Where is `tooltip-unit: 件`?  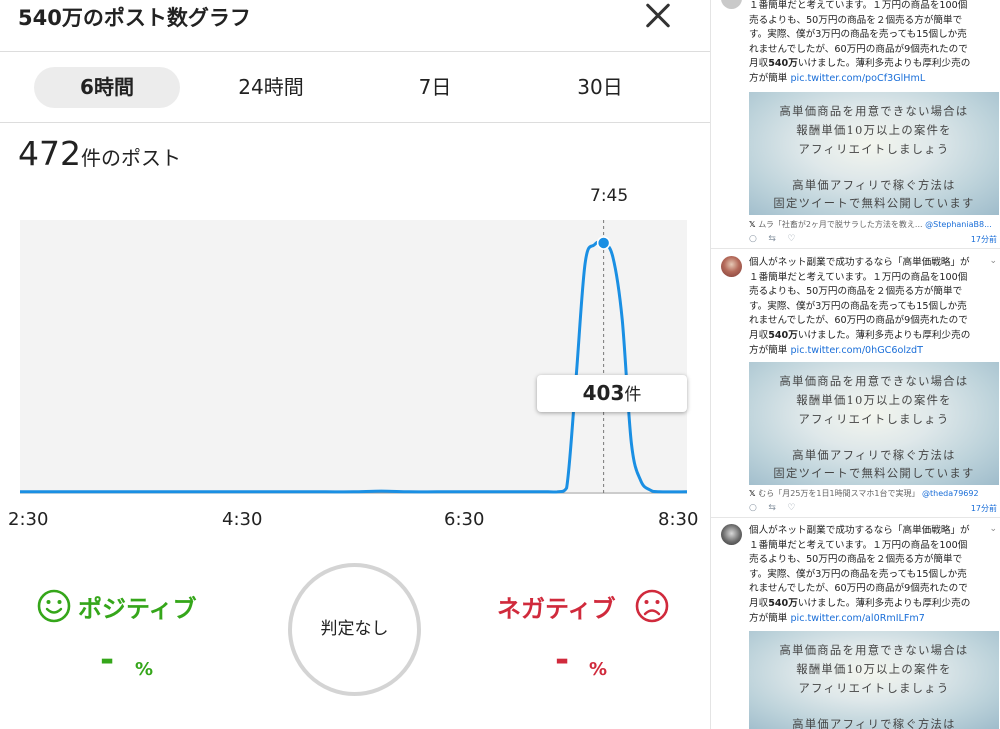
tooltip-unit: 件 is located at coordinates (633, 395).